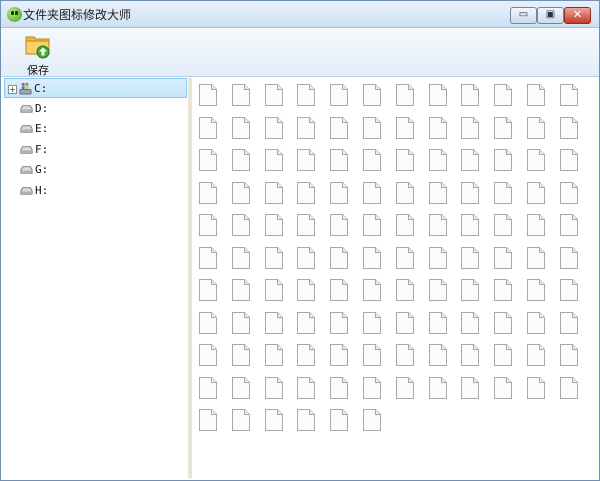  Describe the element at coordinates (95, 191) in the screenshot. I see `tree-item-h: H:` at that location.